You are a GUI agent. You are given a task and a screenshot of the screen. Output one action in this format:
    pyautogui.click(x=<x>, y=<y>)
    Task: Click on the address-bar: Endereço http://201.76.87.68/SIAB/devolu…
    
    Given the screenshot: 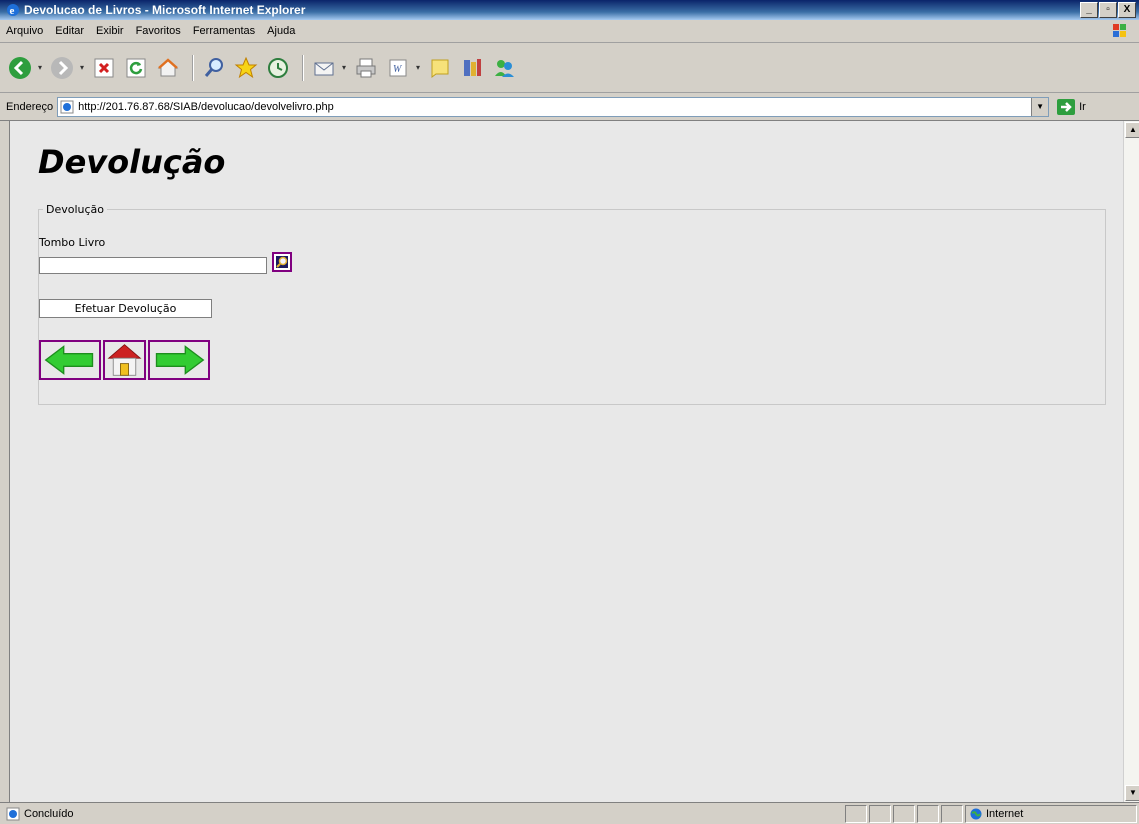 What is the action you would take?
    pyautogui.click(x=569, y=107)
    